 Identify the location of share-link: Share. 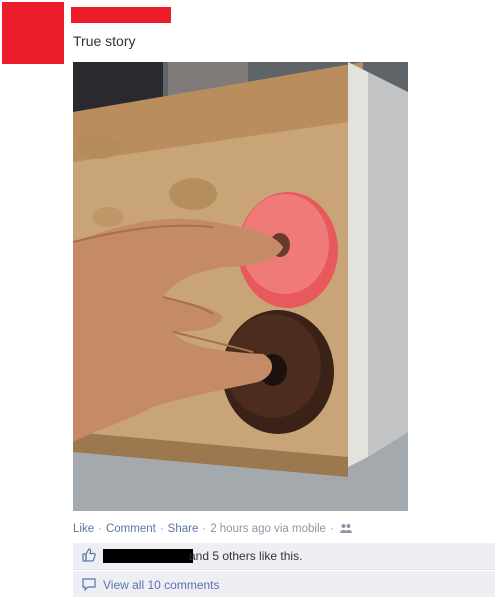
(183, 529).